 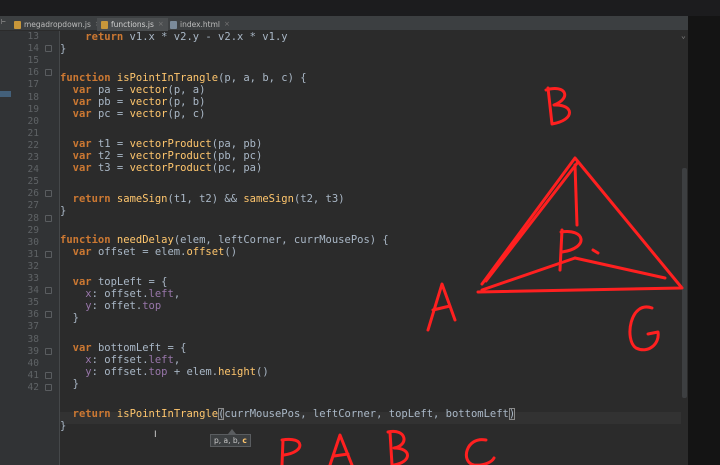 I want to click on tab-label: index.html, so click(x=200, y=24).